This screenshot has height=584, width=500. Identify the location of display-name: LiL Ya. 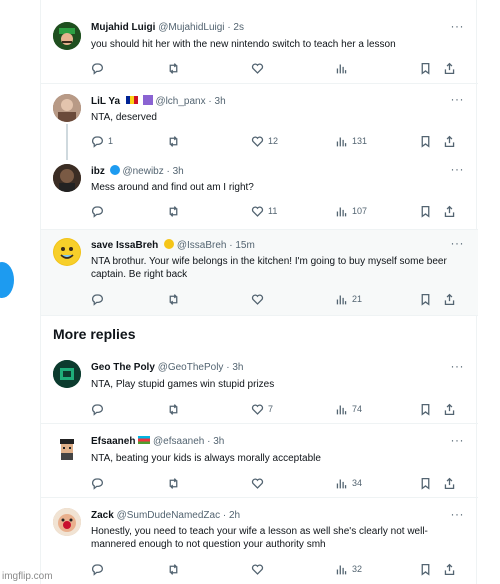
(105, 101).